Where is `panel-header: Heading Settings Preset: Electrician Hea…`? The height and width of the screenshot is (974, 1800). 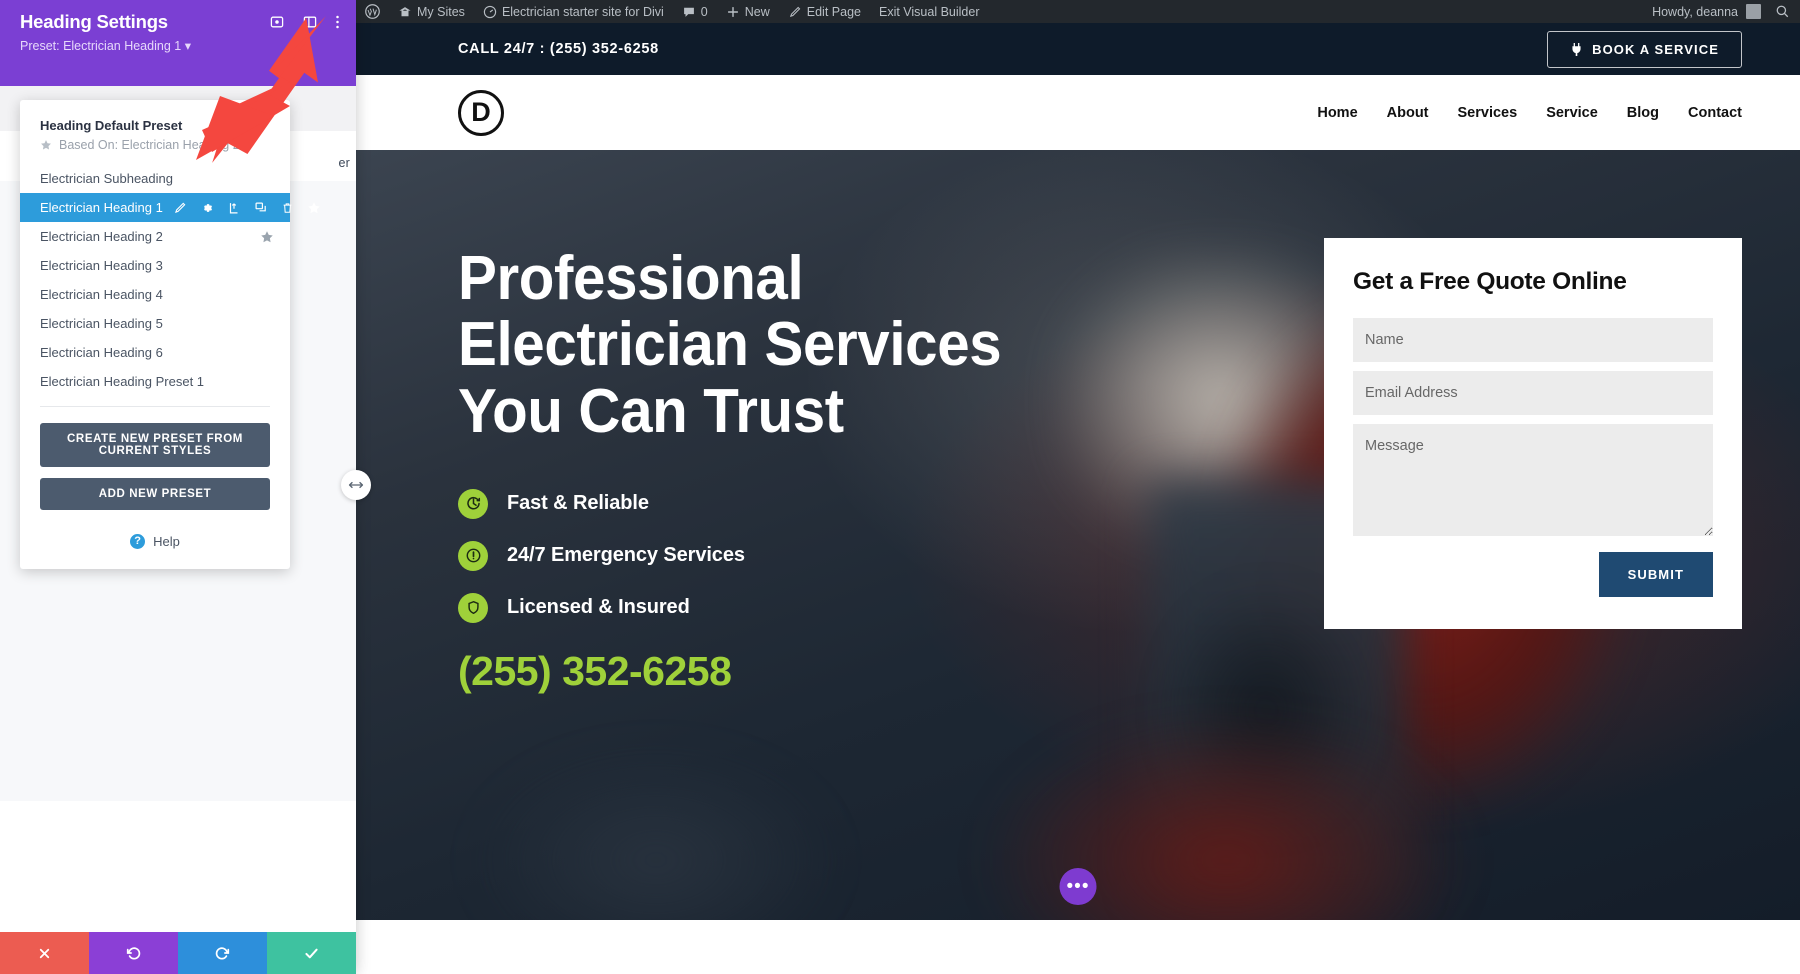 panel-header: Heading Settings Preset: Electrician Hea… is located at coordinates (178, 32).